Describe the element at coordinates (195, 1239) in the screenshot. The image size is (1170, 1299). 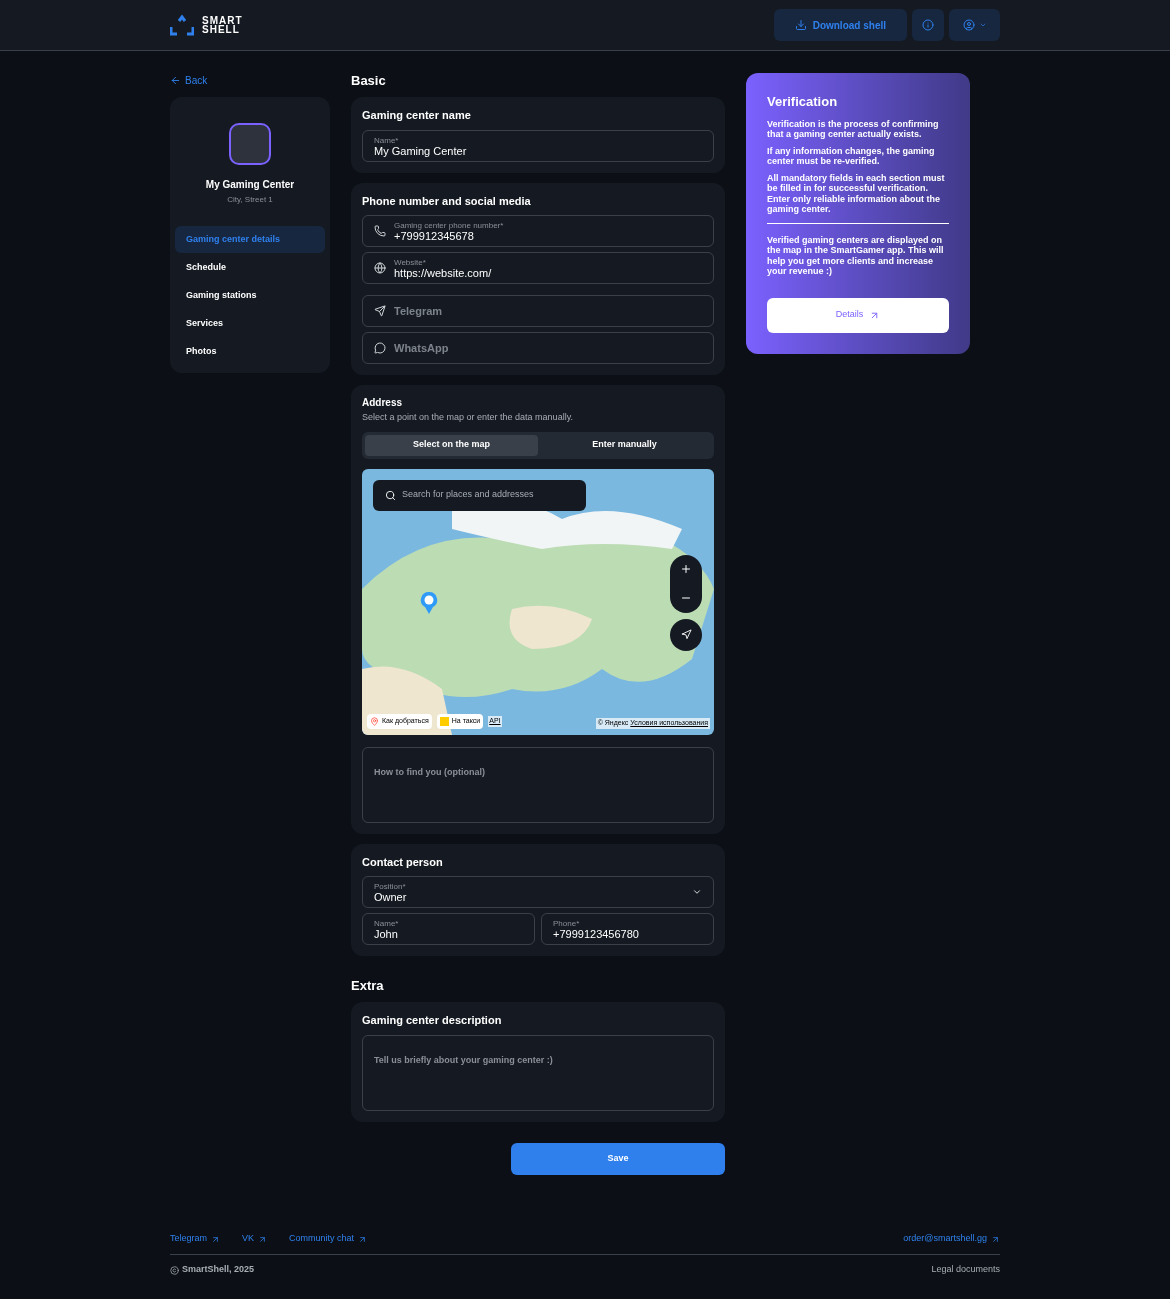
I see `footer-link: Telegram` at that location.